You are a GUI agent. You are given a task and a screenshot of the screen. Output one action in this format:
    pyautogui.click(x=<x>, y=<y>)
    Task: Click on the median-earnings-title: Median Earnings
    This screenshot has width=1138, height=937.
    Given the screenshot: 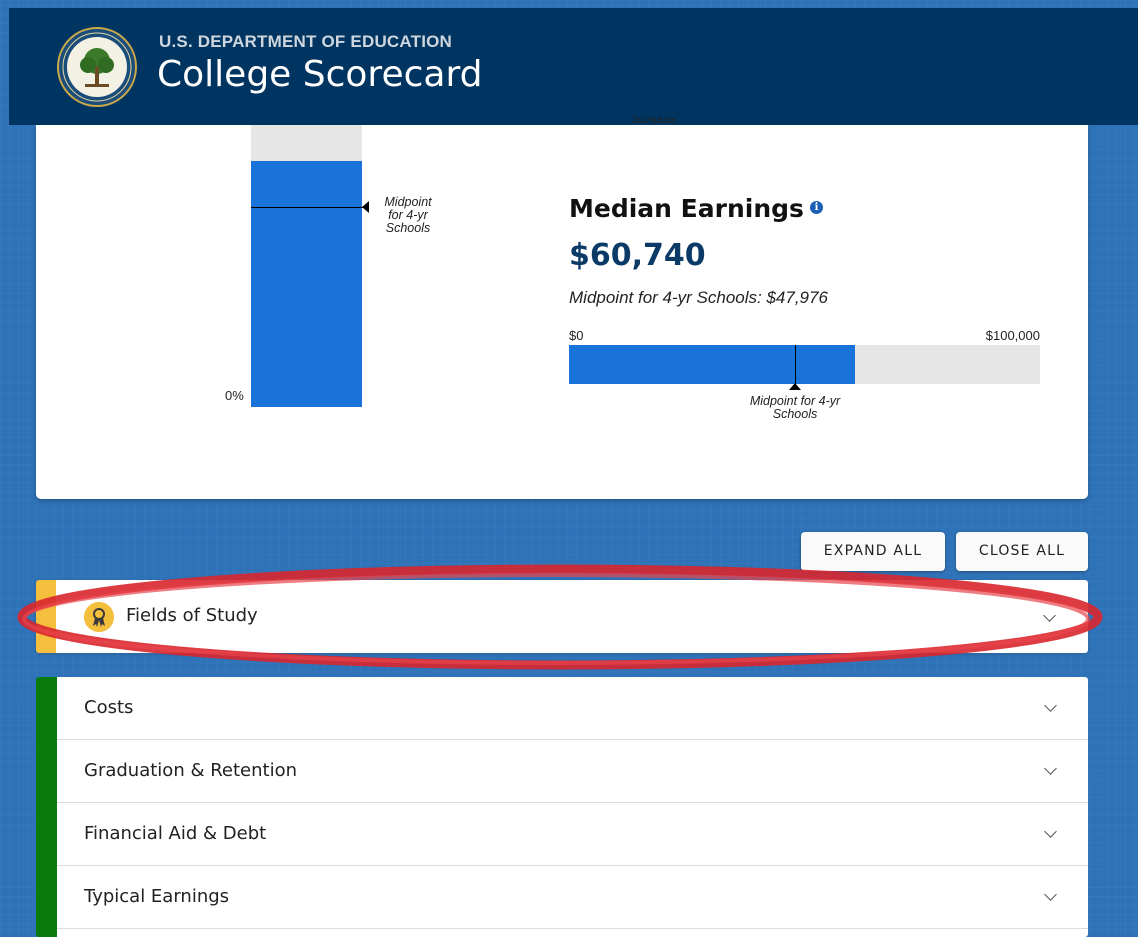 What is the action you would take?
    pyautogui.click(x=686, y=208)
    